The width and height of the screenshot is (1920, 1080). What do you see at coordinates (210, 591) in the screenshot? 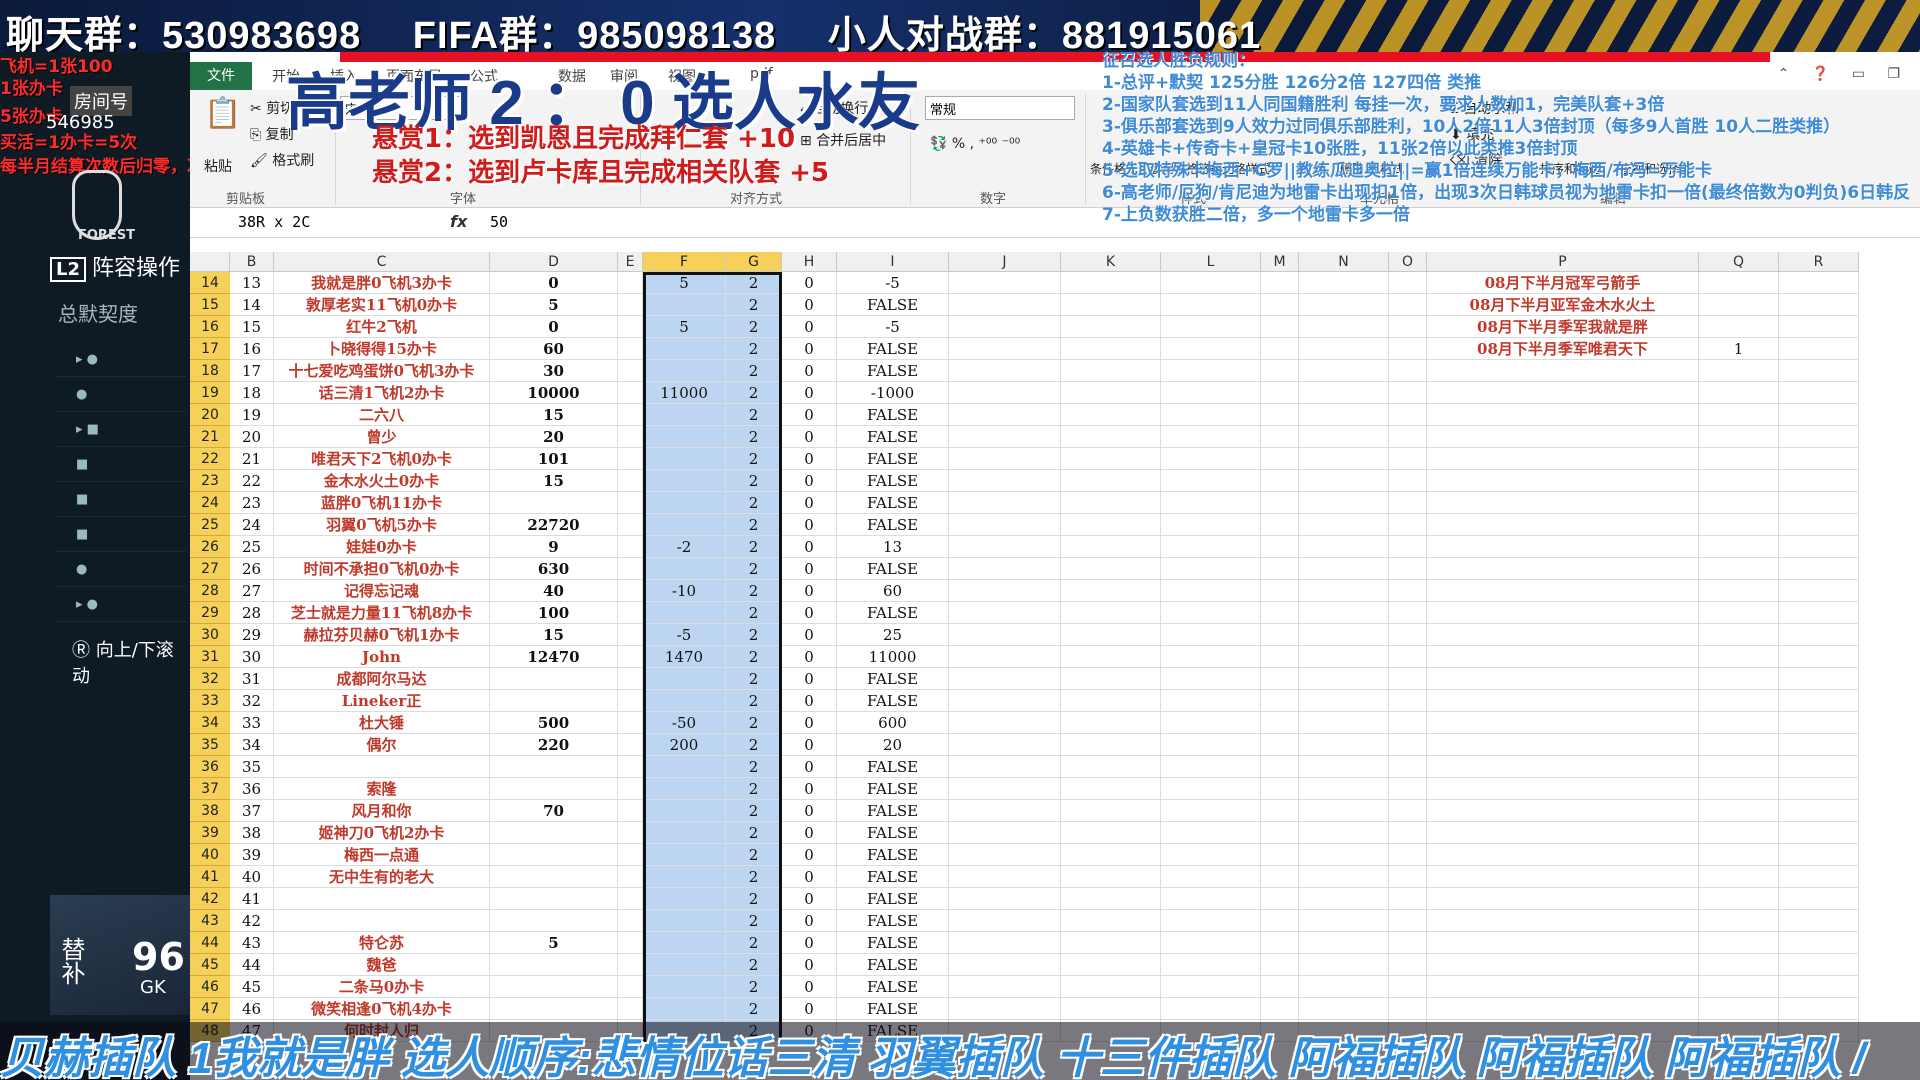
I see `row-header: 28` at bounding box center [210, 591].